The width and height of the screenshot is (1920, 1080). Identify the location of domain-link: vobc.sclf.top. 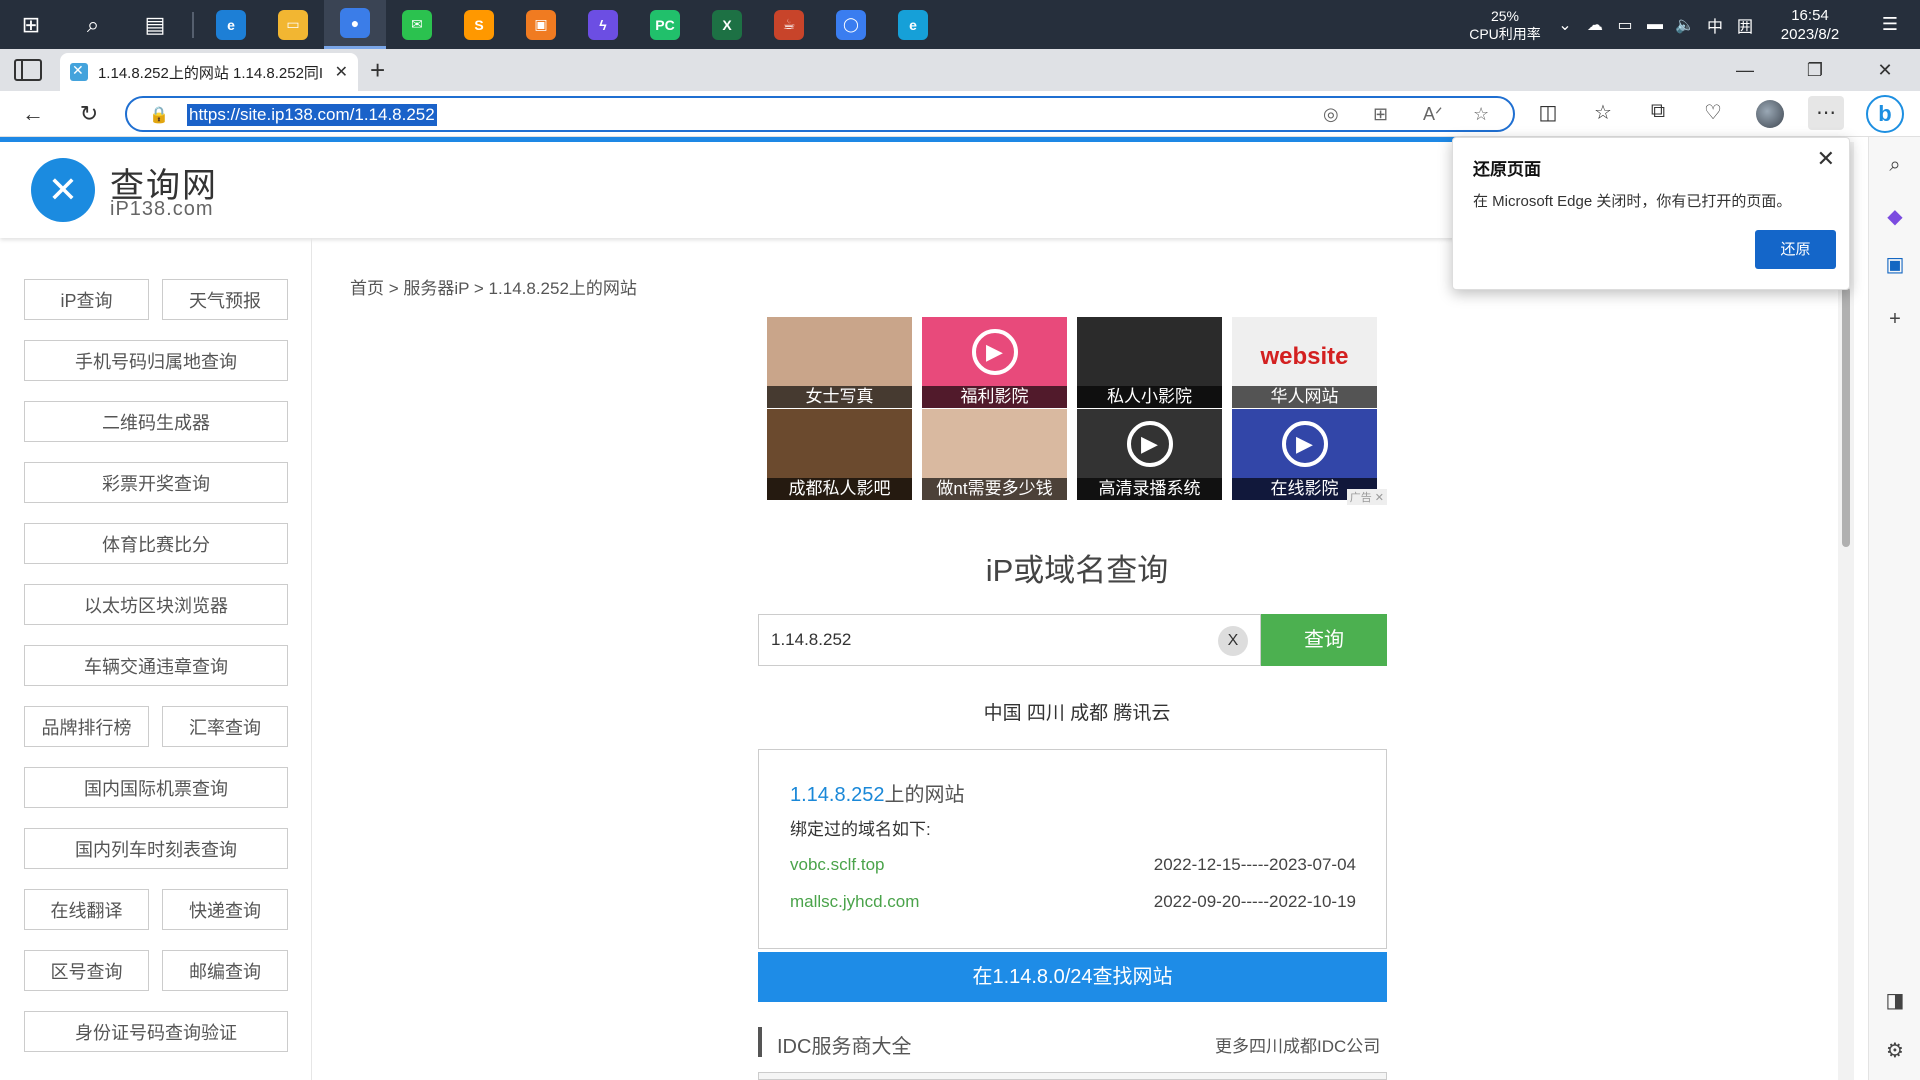
(837, 864).